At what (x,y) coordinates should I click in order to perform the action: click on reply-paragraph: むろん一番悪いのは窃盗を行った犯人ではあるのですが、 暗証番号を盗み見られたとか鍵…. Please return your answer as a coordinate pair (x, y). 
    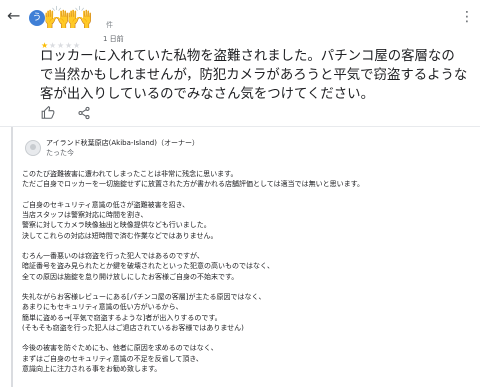
    Looking at the image, I should click on (148, 266).